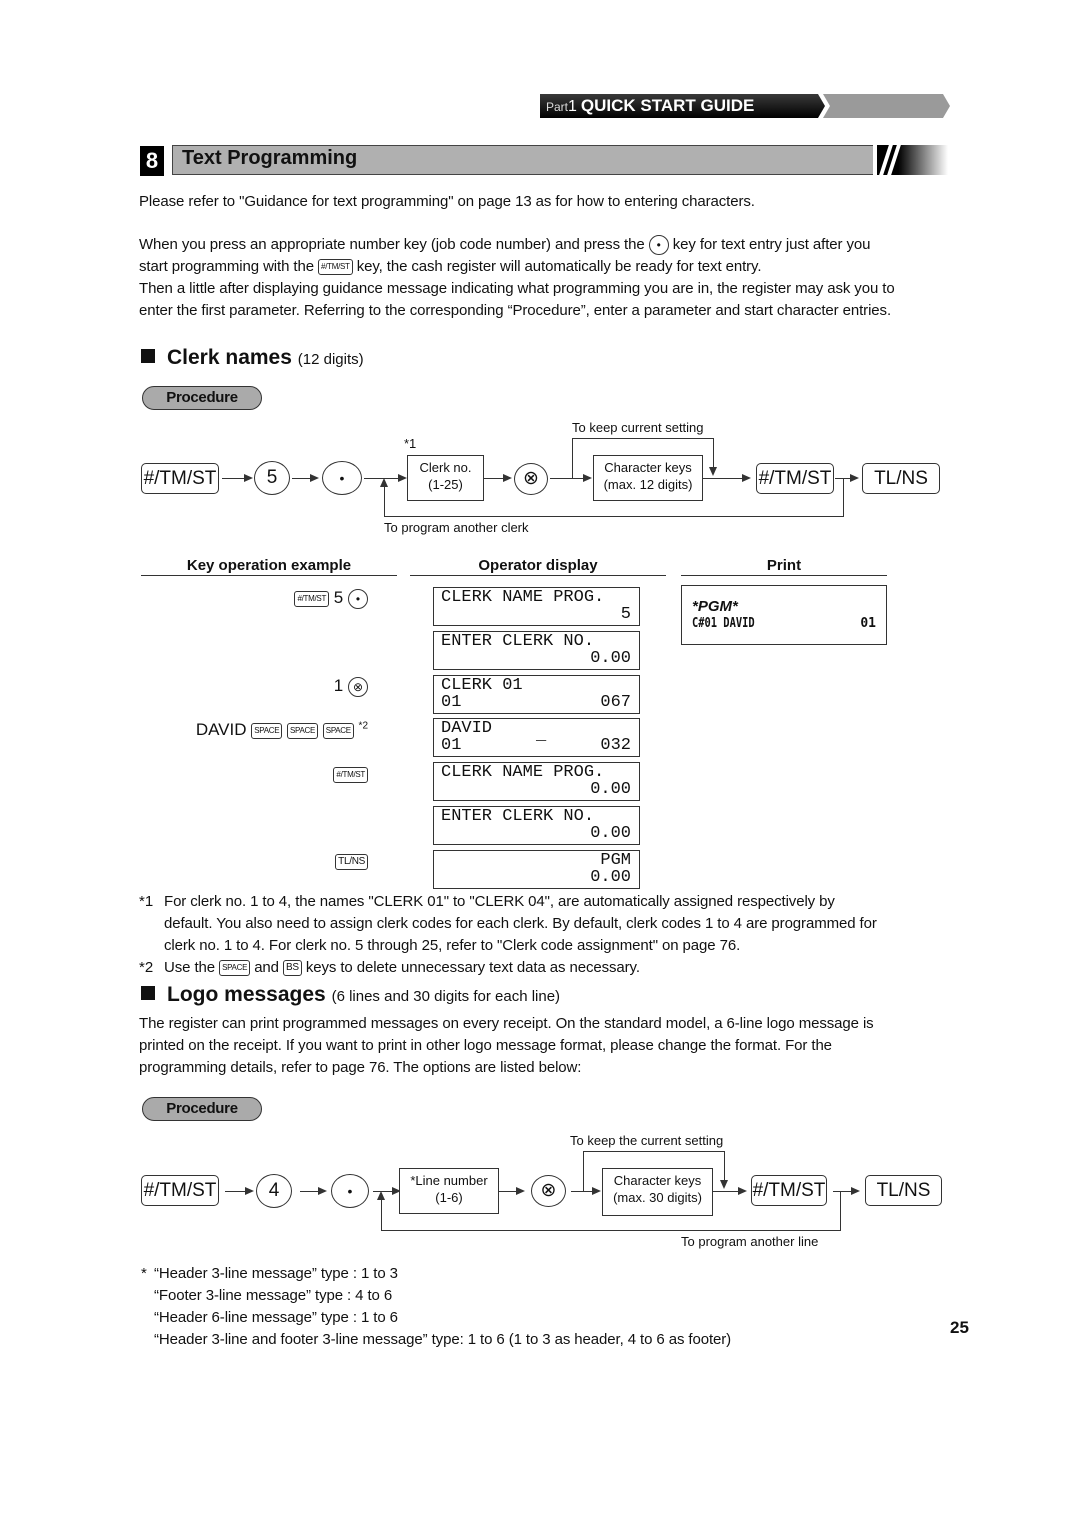 The height and width of the screenshot is (1528, 1080). What do you see at coordinates (572, 106) in the screenshot?
I see `part-number: 1` at bounding box center [572, 106].